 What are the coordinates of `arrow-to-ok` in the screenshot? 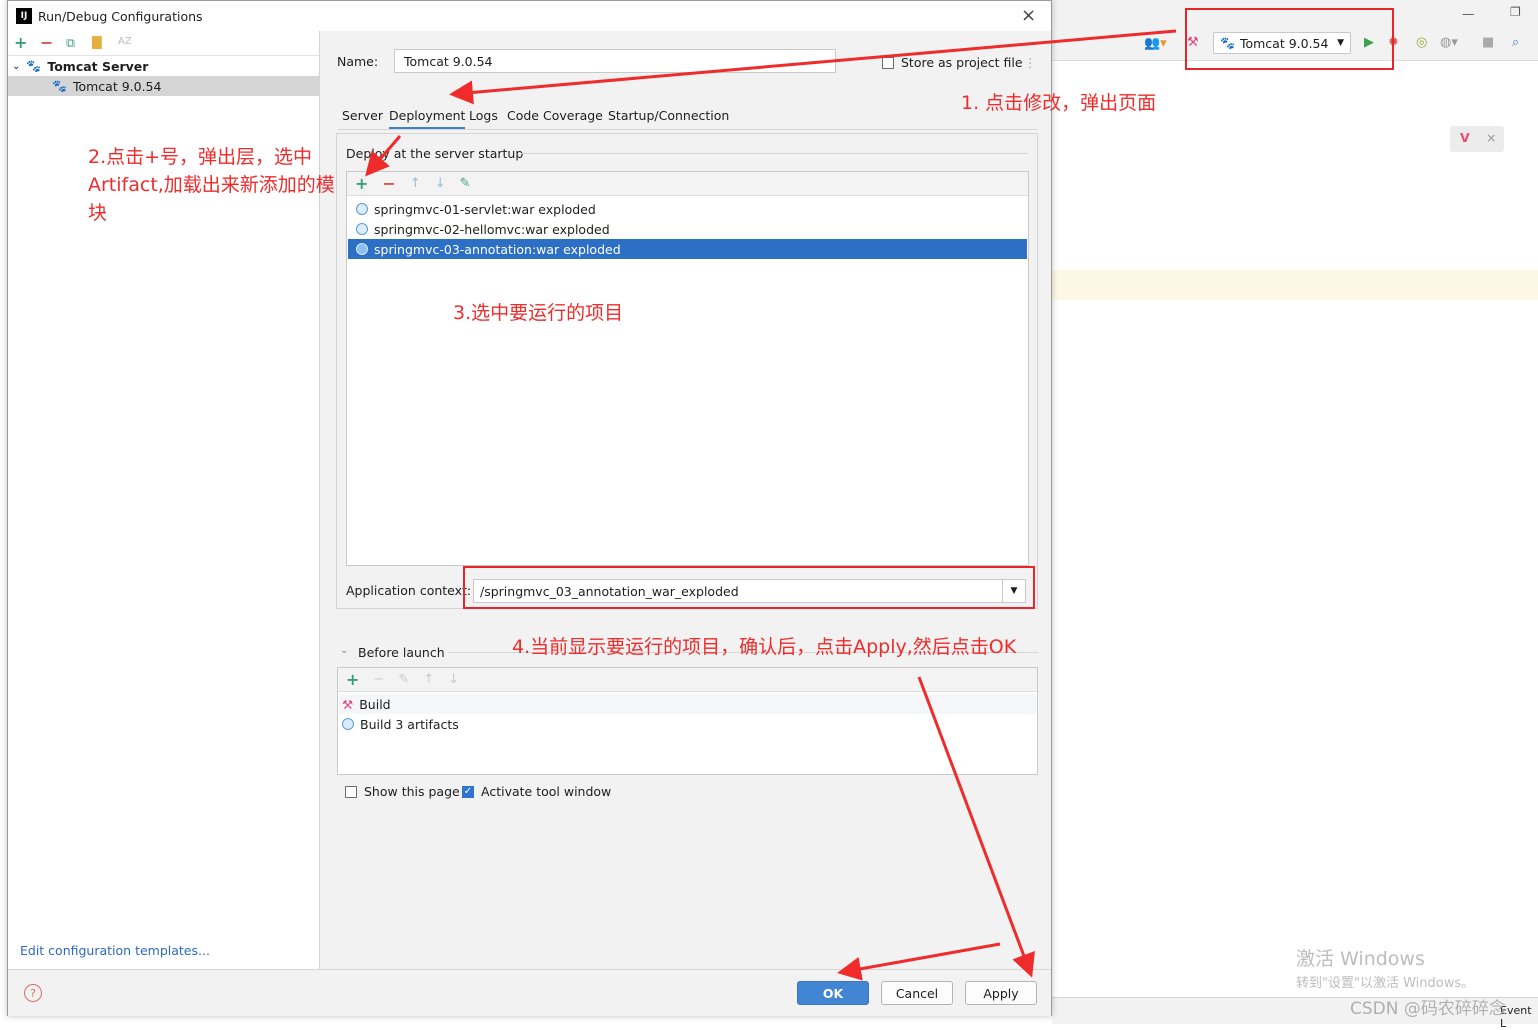 It's located at (919, 961).